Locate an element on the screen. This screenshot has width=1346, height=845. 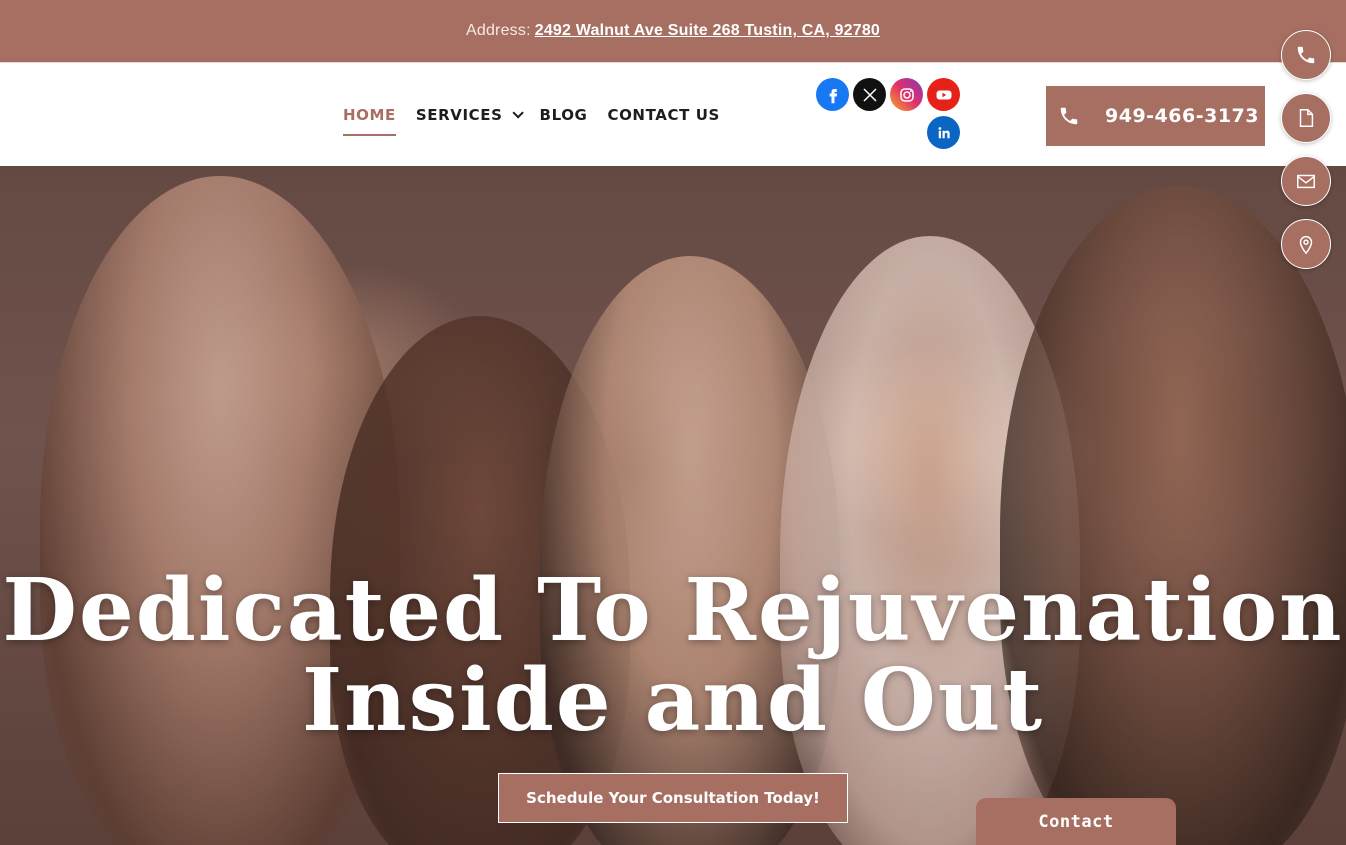
hero-title-line-1: Dedicated To Rejuvenation is located at coordinates (673, 610).